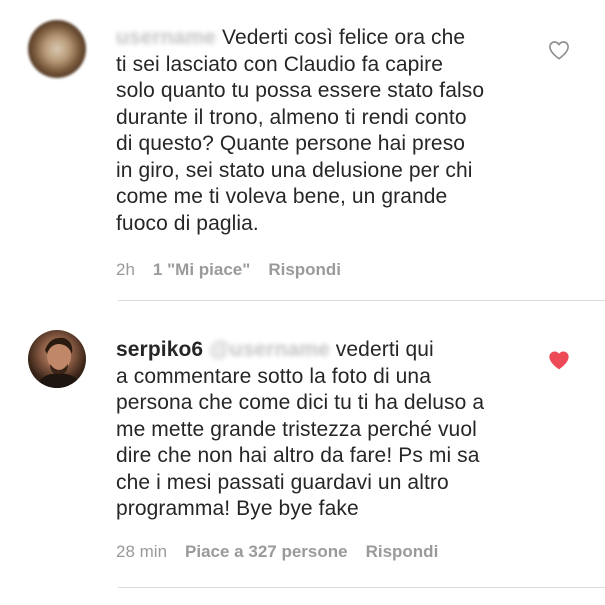  I want to click on comment-line: di questo? Quante persone hai preso, so click(291, 143).